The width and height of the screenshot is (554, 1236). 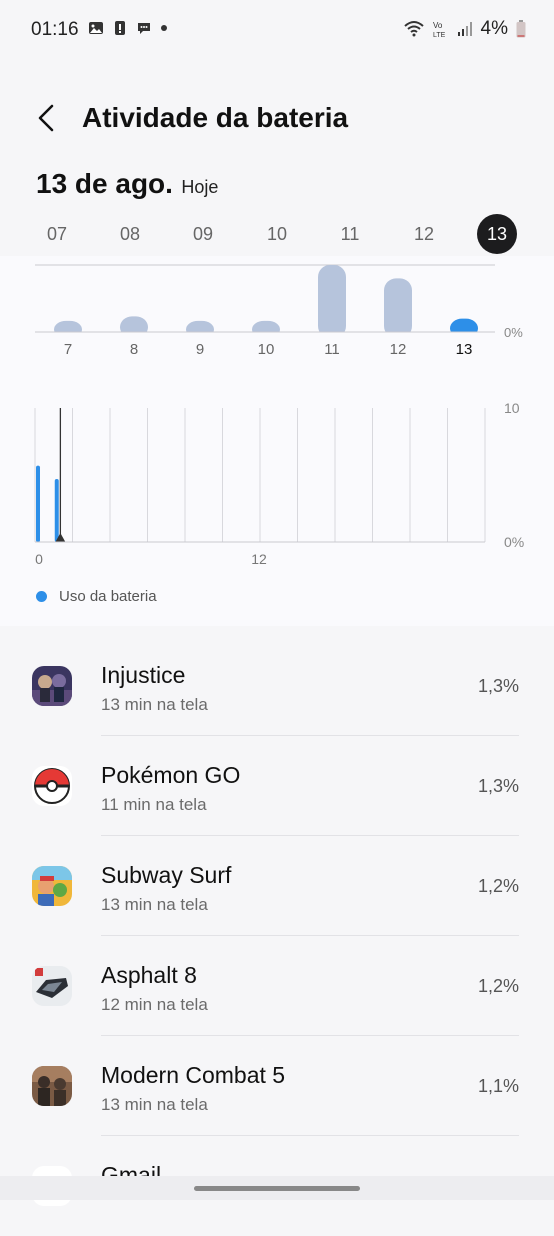 What do you see at coordinates (332, 349) in the screenshot?
I see `daily-x-tick: 11` at bounding box center [332, 349].